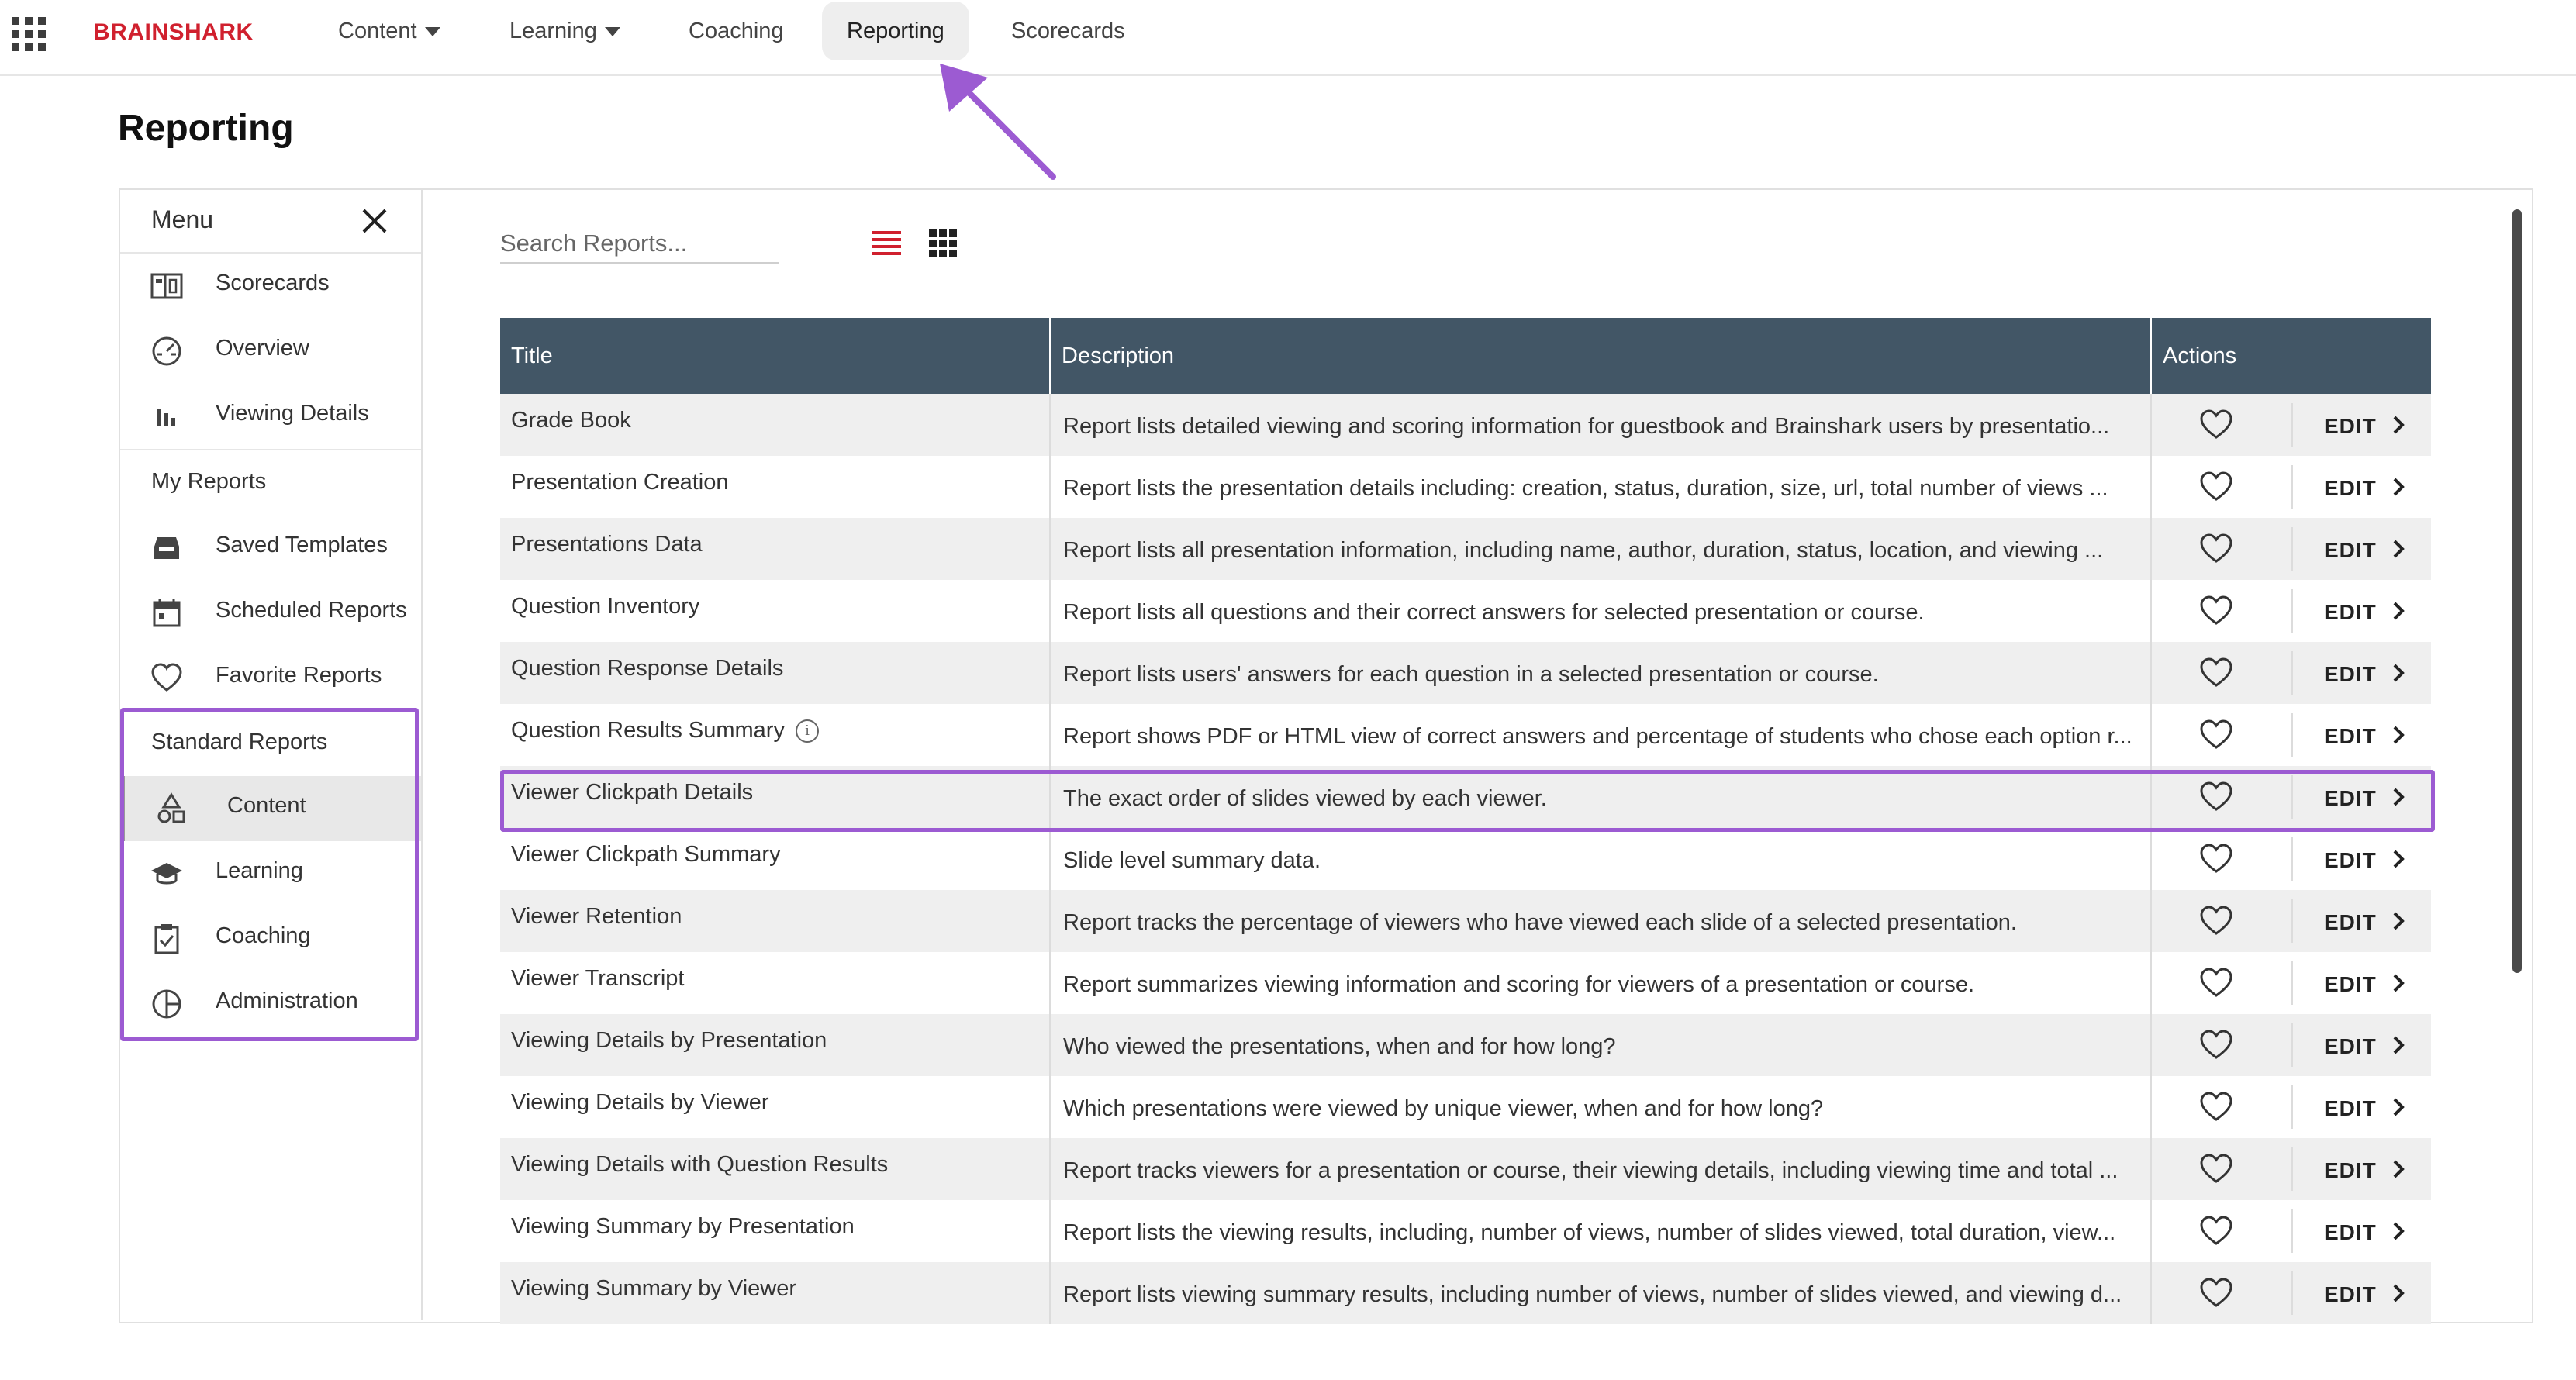 The width and height of the screenshot is (2576, 1380). What do you see at coordinates (775, 859) in the screenshot?
I see `row-title: Viewer Clickpath Summary` at bounding box center [775, 859].